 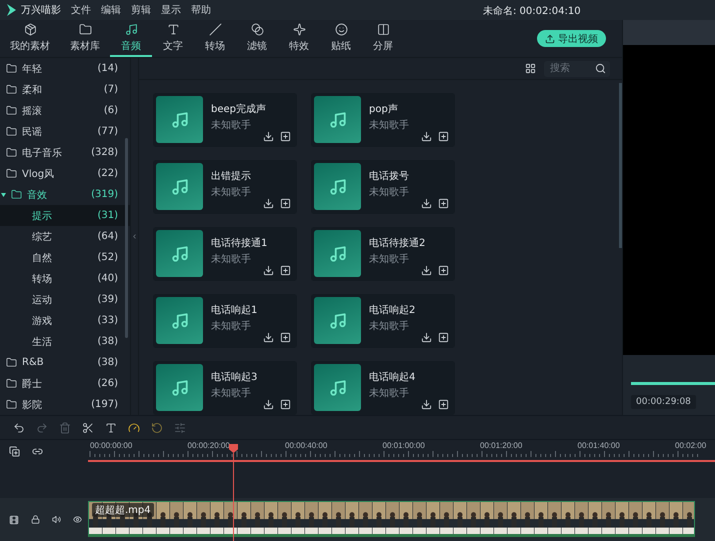 I want to click on category-item: 游戏 (33), so click(x=65, y=320).